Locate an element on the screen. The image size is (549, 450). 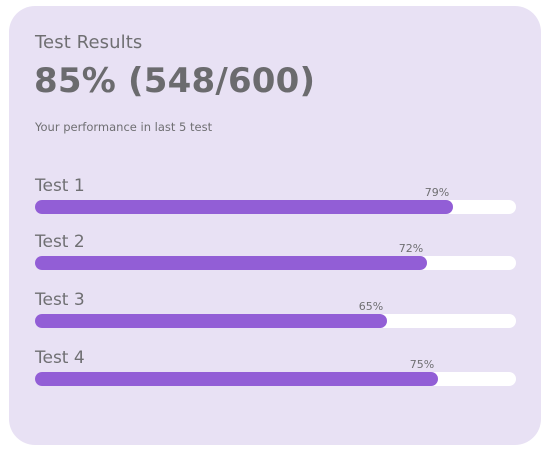
test-percent: 75% is located at coordinates (422, 364).